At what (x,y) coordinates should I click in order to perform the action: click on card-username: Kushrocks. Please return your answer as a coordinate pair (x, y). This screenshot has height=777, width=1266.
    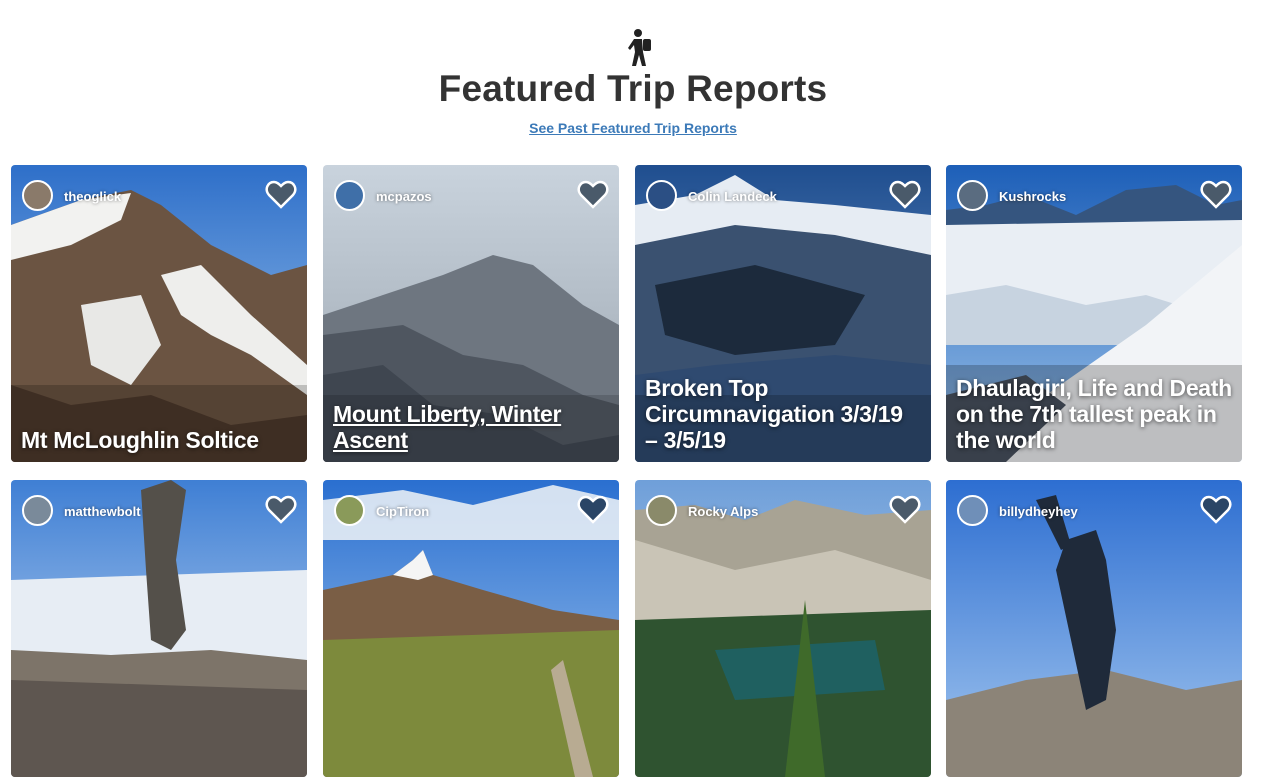
    Looking at the image, I should click on (1032, 196).